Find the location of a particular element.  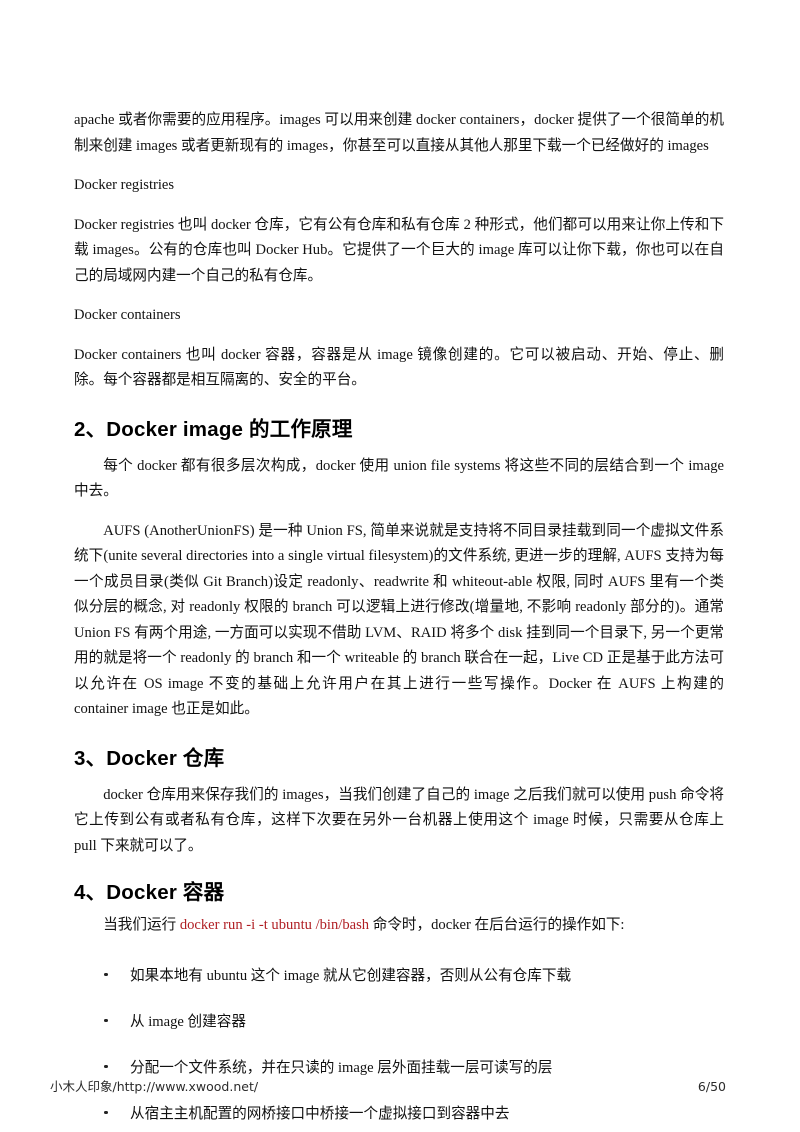

list-item-label: 分配一个文件系统，并在只读的 image 层外面挂载一层可读写的层 is located at coordinates (341, 1067).